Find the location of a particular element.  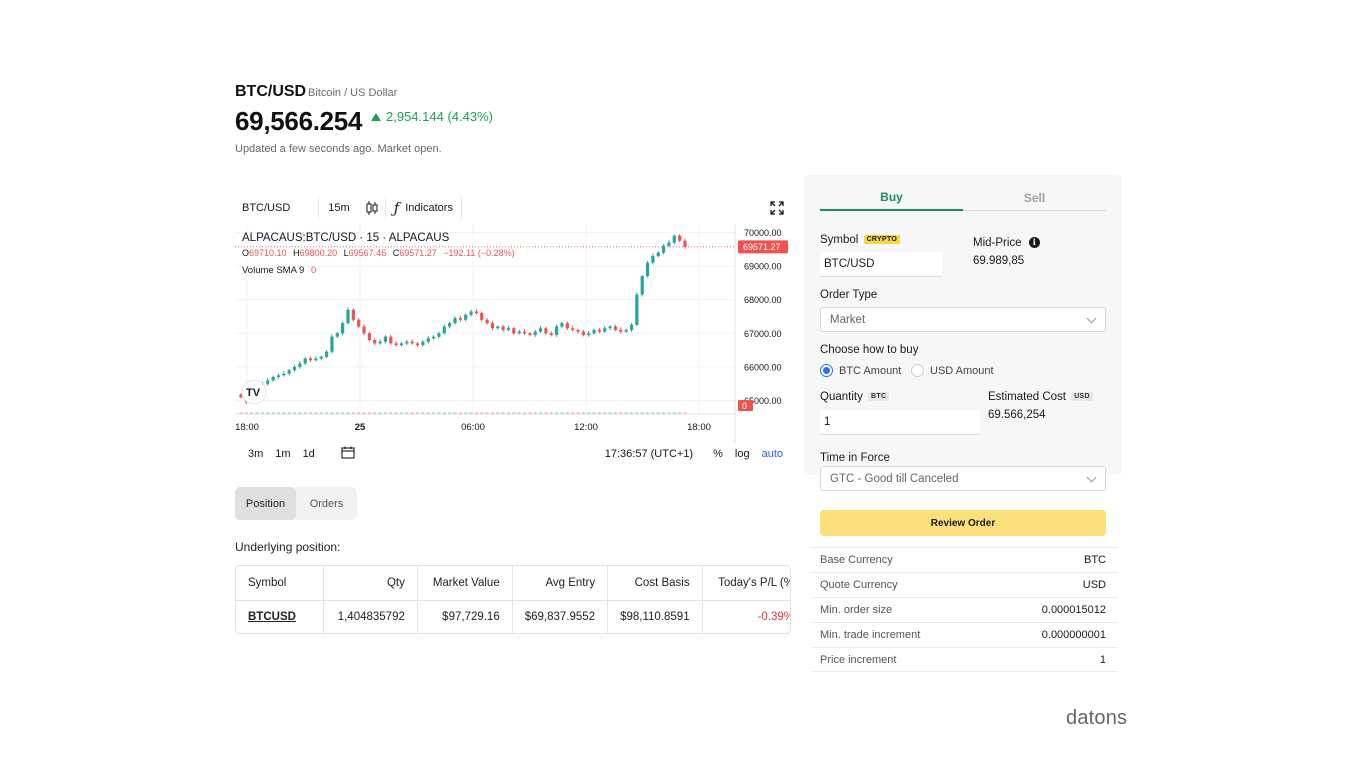

list-item: Min. order size 0.000015012 is located at coordinates (965, 609).